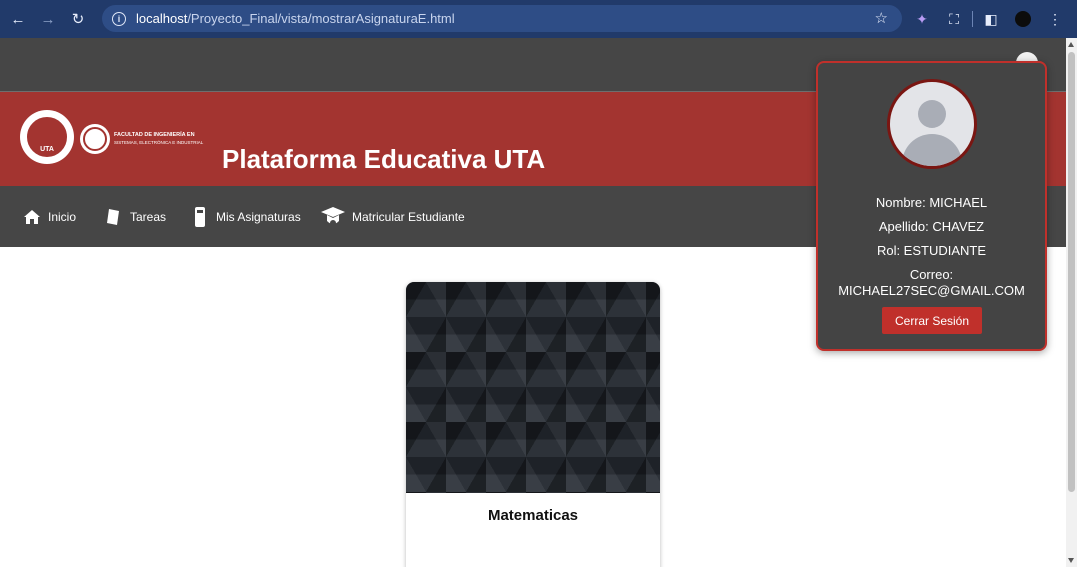 Image resolution: width=1077 pixels, height=567 pixels. I want to click on toolbar-separator, so click(972, 19).